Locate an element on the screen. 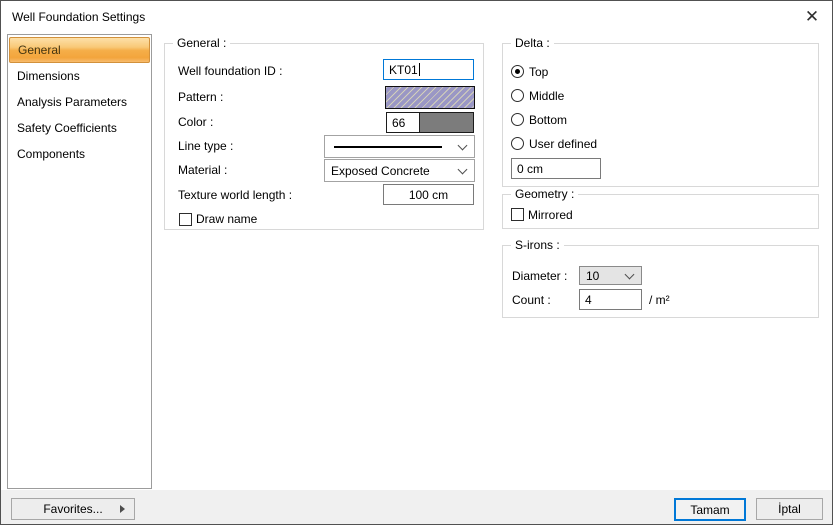  cancel-button-label: İptal is located at coordinates (789, 509).